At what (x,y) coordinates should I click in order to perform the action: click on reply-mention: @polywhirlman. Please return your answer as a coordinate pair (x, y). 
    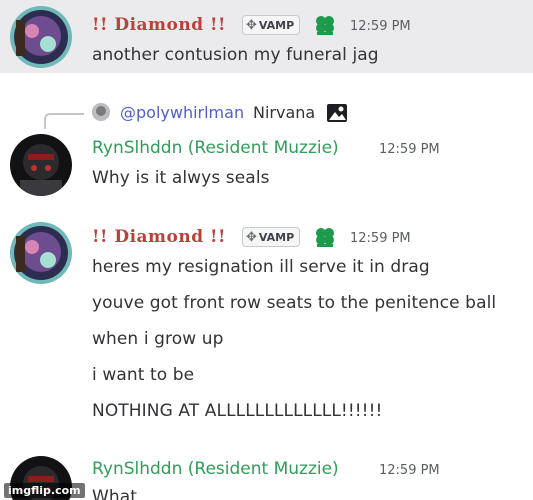
    Looking at the image, I should click on (182, 112).